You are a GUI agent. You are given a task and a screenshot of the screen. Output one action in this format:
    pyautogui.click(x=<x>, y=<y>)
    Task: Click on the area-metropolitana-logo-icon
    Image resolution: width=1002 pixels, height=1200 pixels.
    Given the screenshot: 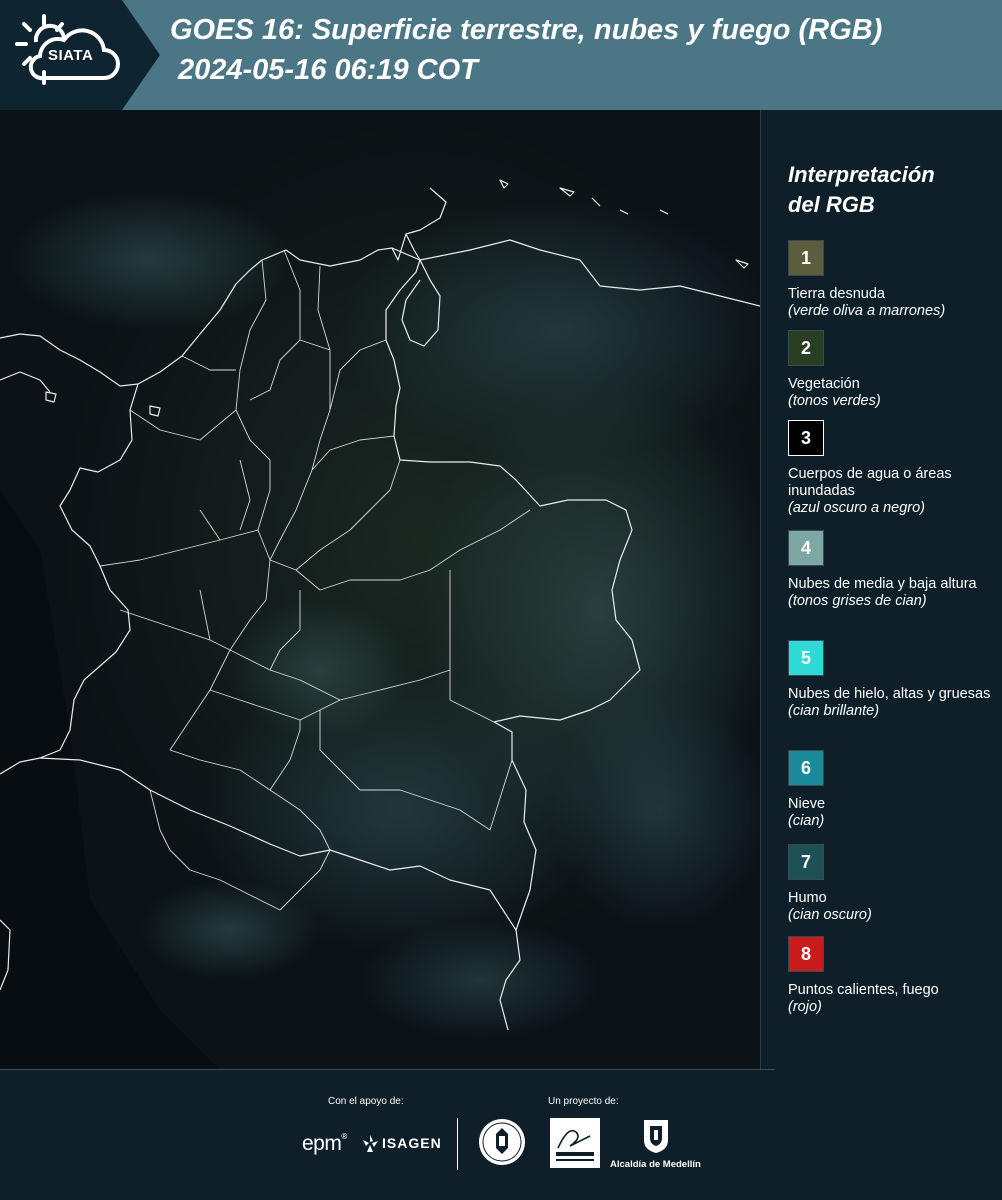 What is the action you would take?
    pyautogui.click(x=575, y=1143)
    